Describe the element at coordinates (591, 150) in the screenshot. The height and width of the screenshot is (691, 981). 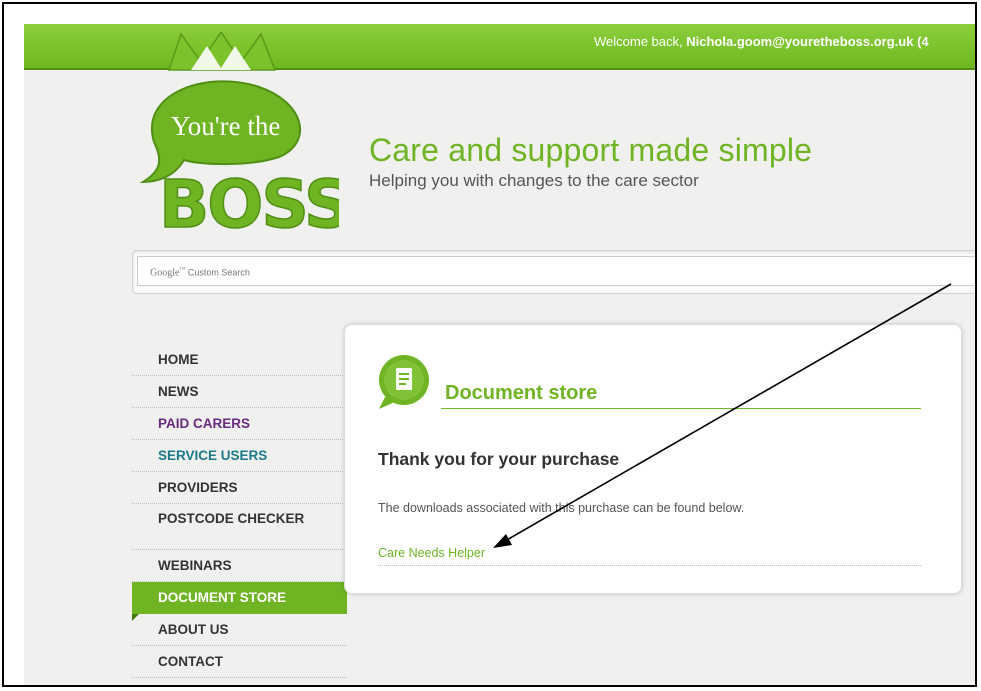
I see `tagline-title: Care and support made simple` at that location.